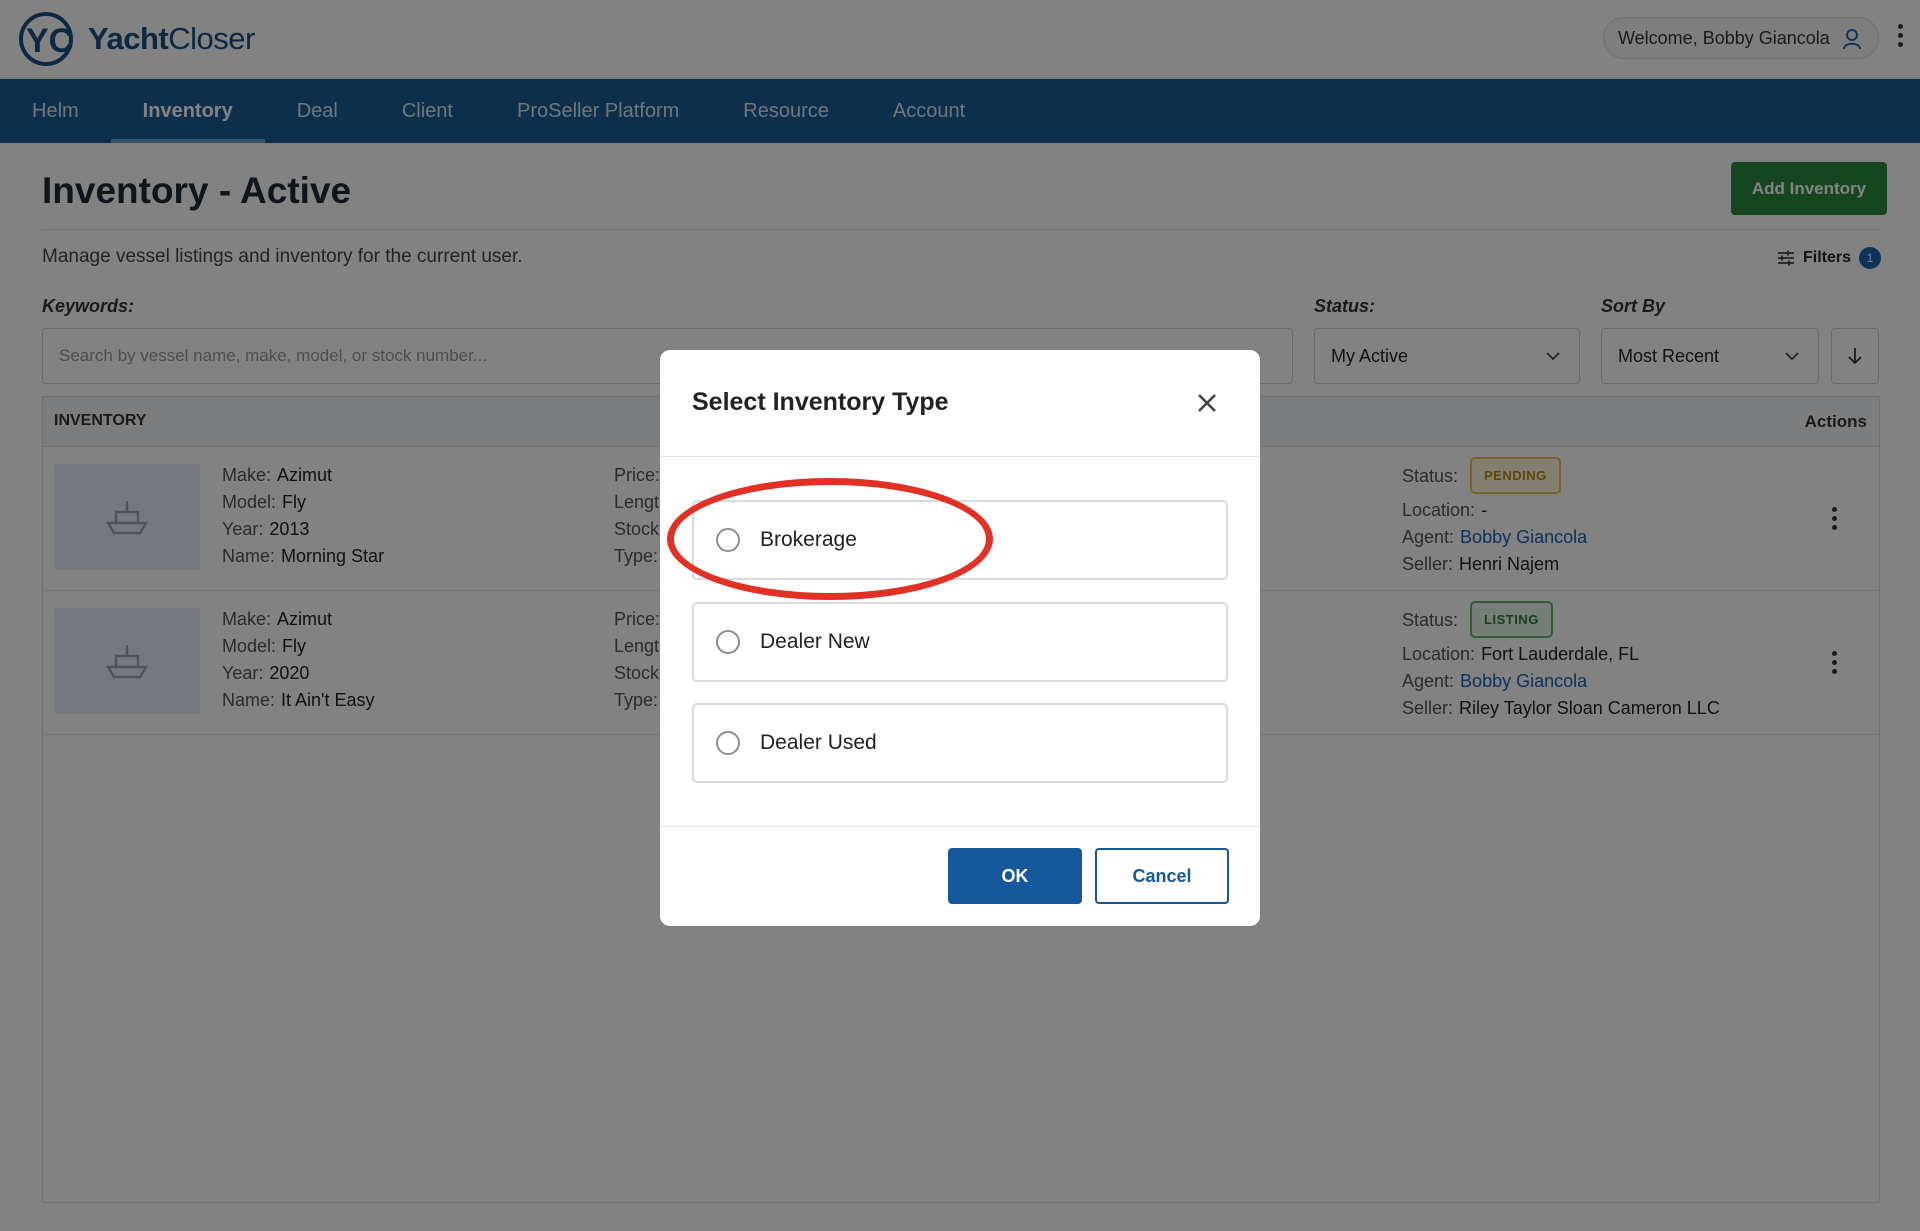  I want to click on close-icon, so click(1207, 403).